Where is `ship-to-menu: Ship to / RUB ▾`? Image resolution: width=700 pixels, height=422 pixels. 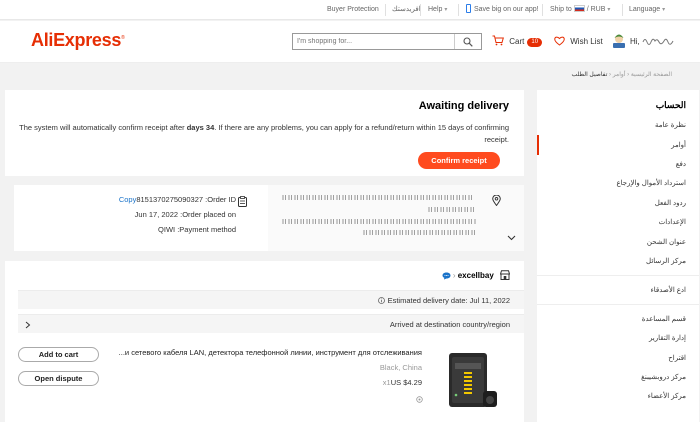
ship-to-menu: Ship to / RUB ▾ is located at coordinates (580, 10).